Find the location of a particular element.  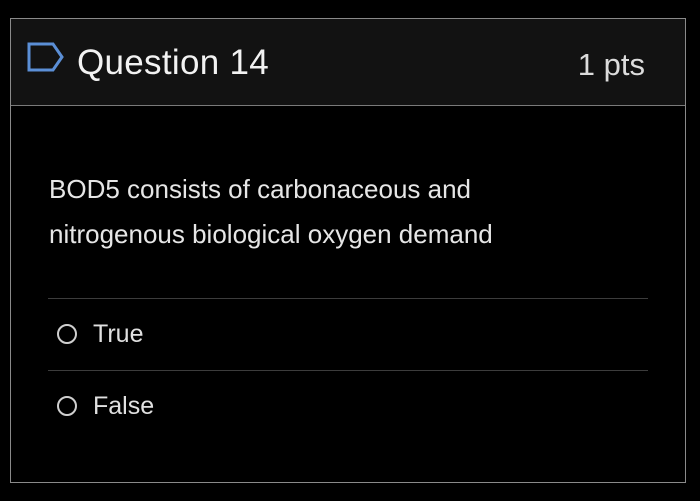

question-title: Question 14 is located at coordinates (173, 62).